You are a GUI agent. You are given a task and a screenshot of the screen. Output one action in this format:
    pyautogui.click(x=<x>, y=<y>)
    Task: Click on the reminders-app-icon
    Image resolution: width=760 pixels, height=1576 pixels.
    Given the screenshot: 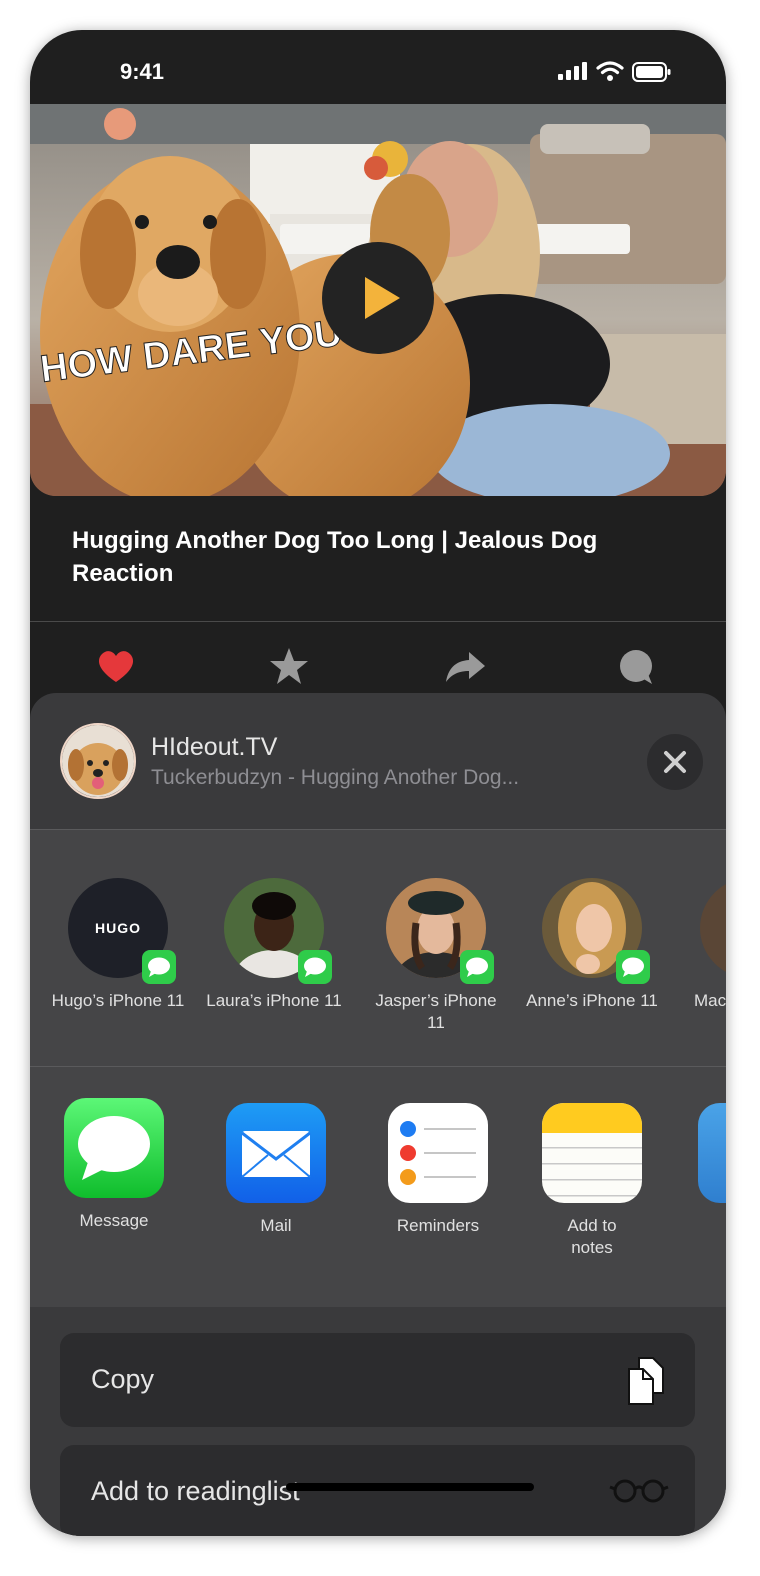 What is the action you would take?
    pyautogui.click(x=438, y=1153)
    